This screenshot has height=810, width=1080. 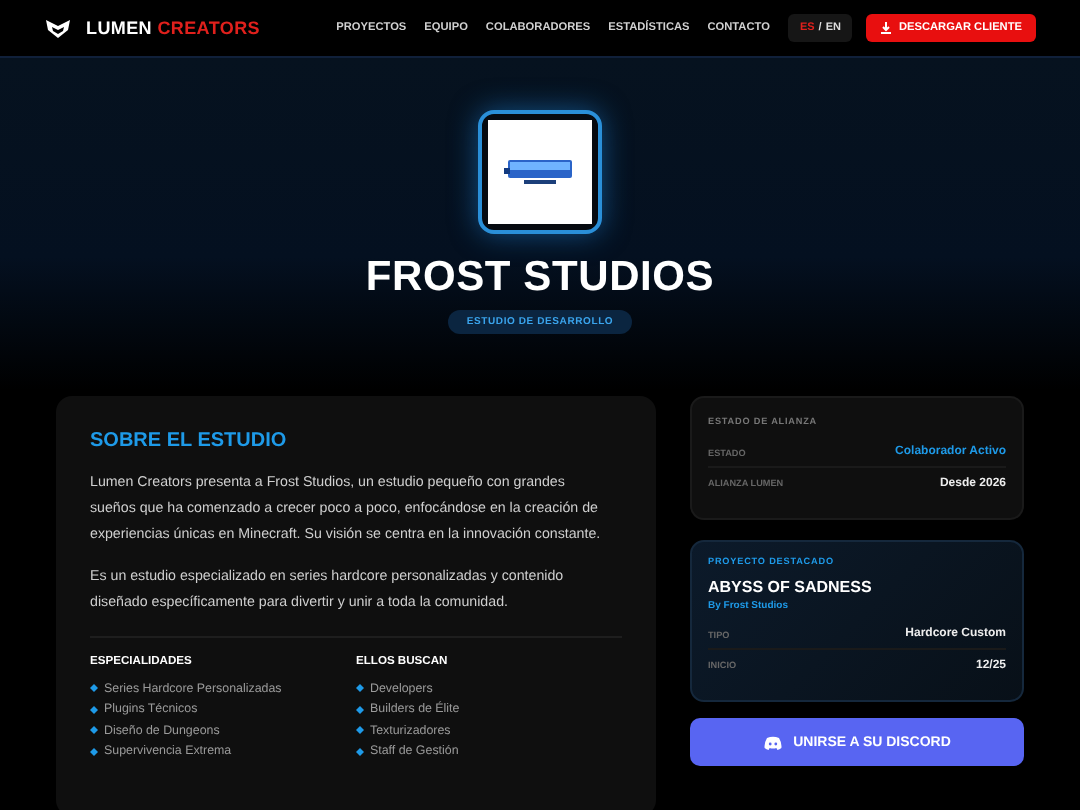 I want to click on logo-icon, so click(x=58, y=28).